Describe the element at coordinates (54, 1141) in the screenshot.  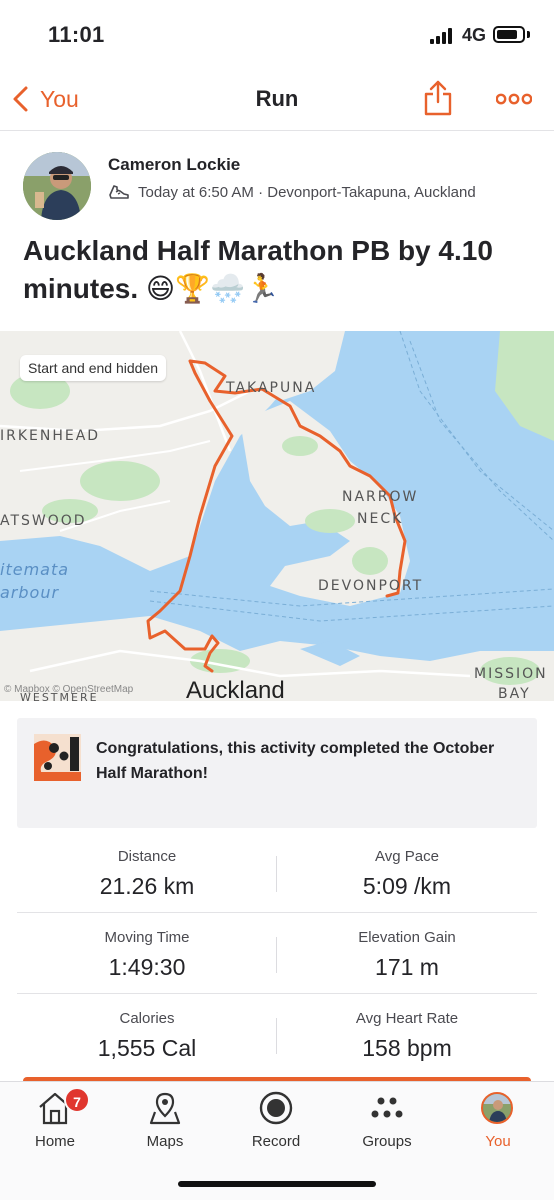
I see `tab-label: Home` at that location.